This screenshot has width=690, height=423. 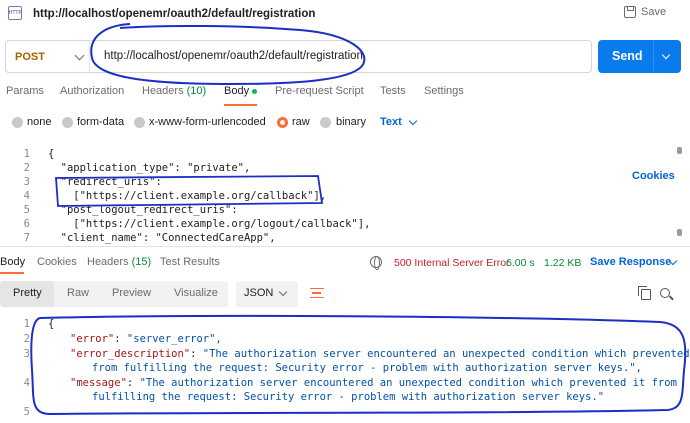 What do you see at coordinates (196, 91) in the screenshot?
I see `headers-count: (10)` at bounding box center [196, 91].